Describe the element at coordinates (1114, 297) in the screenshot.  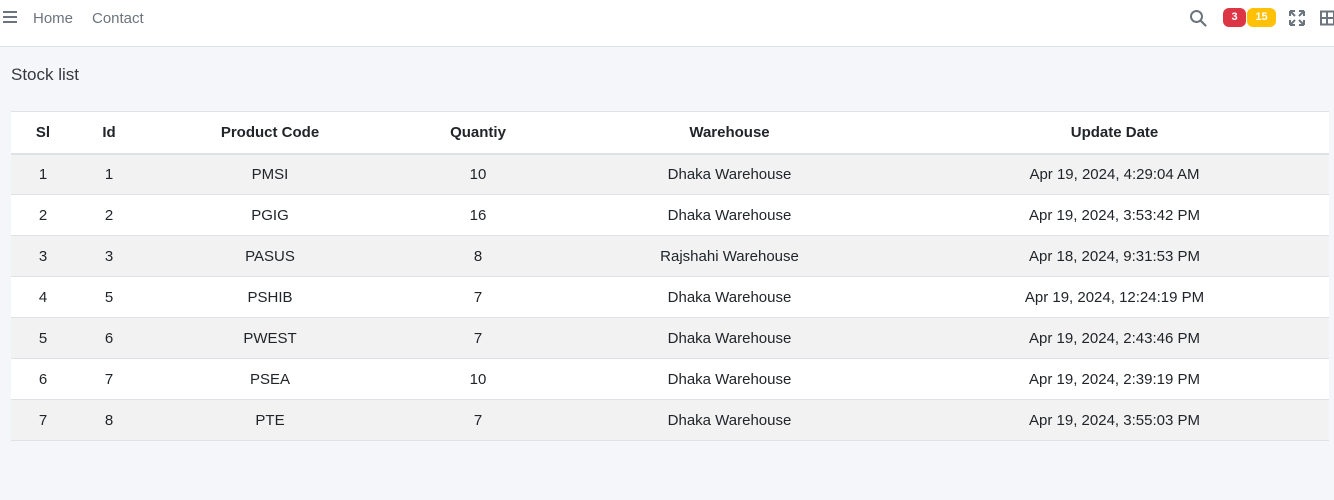
I see `cell-update-date: Apr 19, 2024, 12:24:19 PM` at that location.